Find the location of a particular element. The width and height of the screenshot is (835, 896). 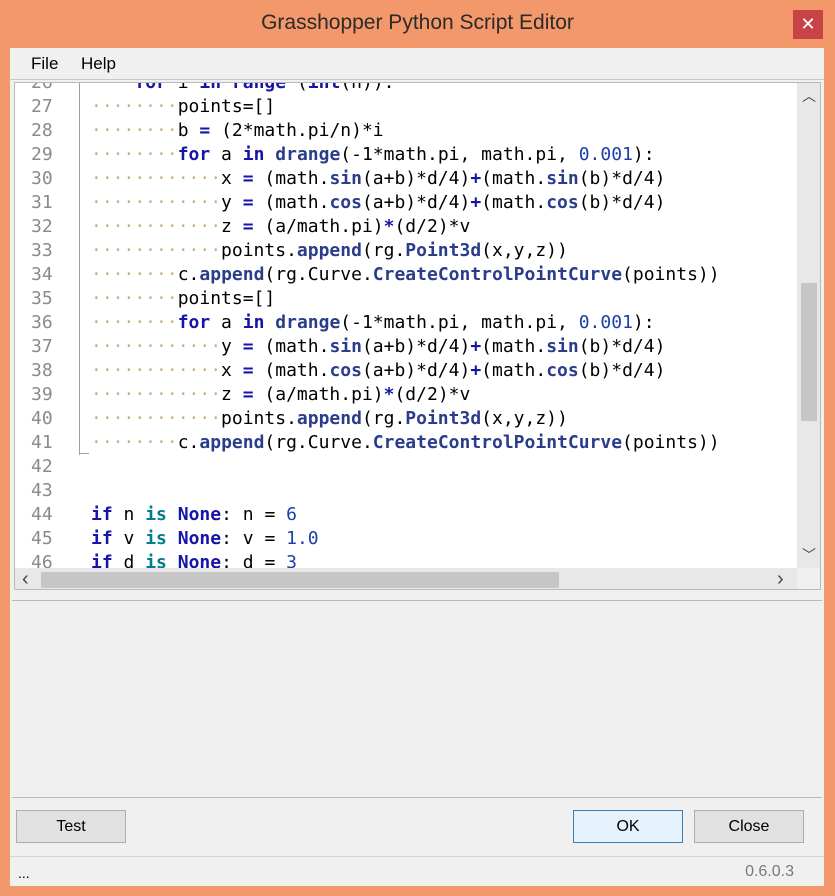

code-token: 3 is located at coordinates (291, 560).